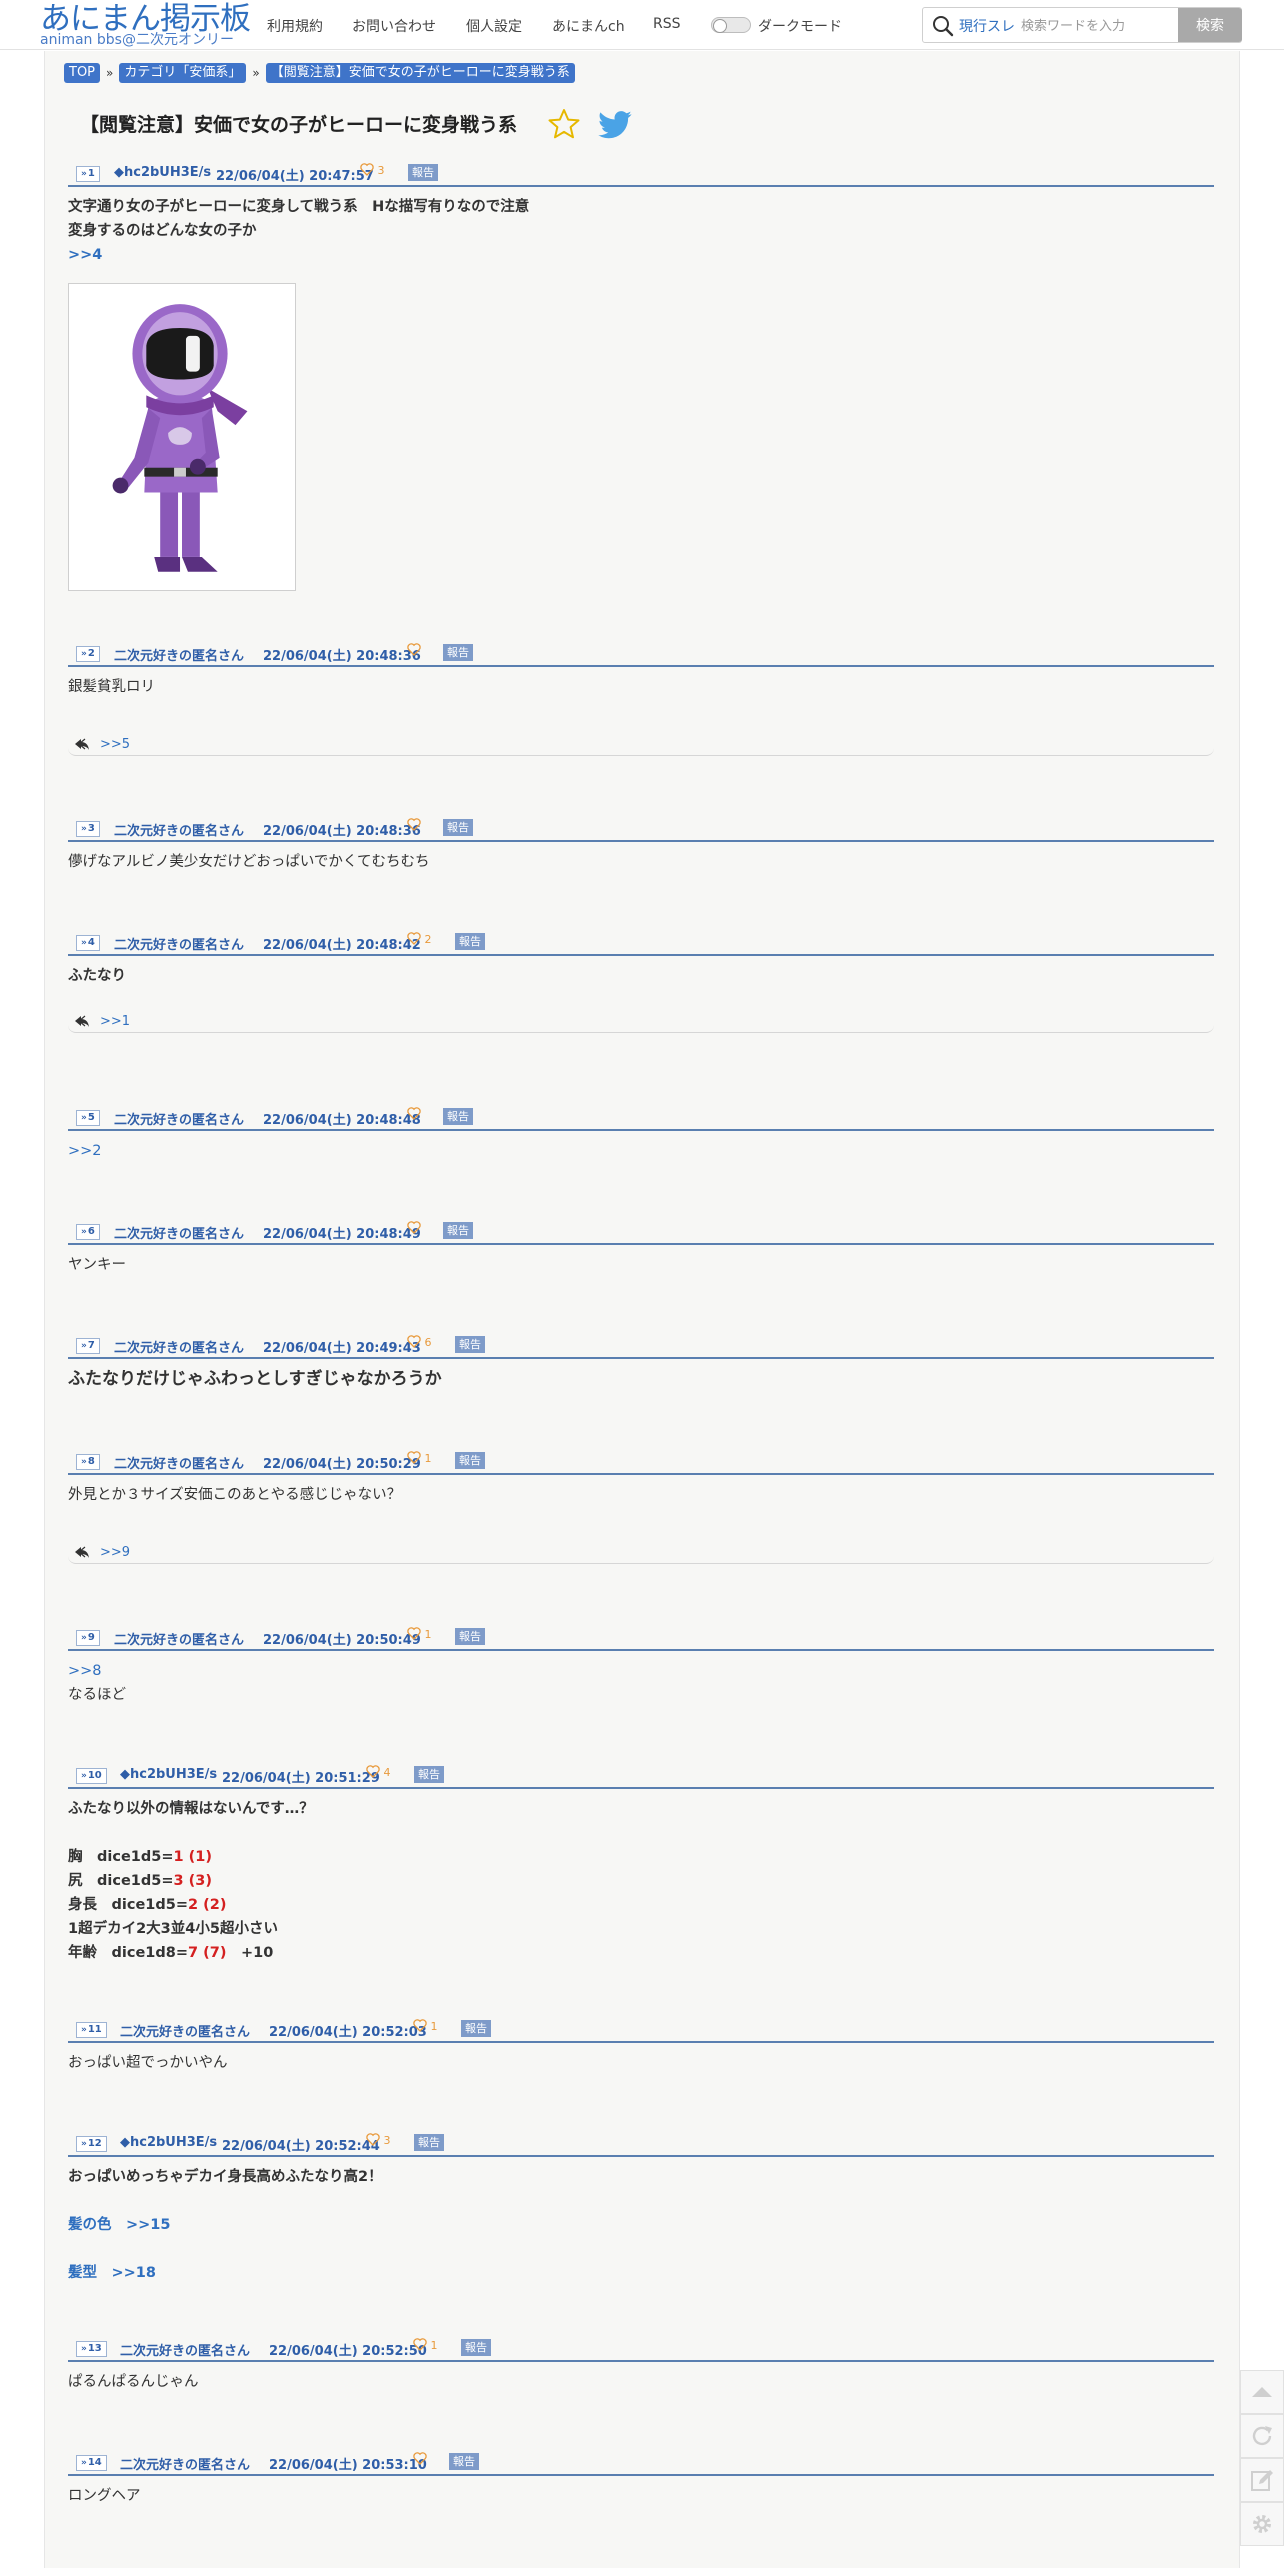 Image resolution: width=1284 pixels, height=2568 pixels. What do you see at coordinates (235, 1495) in the screenshot?
I see `post-line: 外見とか３サイズ安価このあとやる感じじゃない？` at bounding box center [235, 1495].